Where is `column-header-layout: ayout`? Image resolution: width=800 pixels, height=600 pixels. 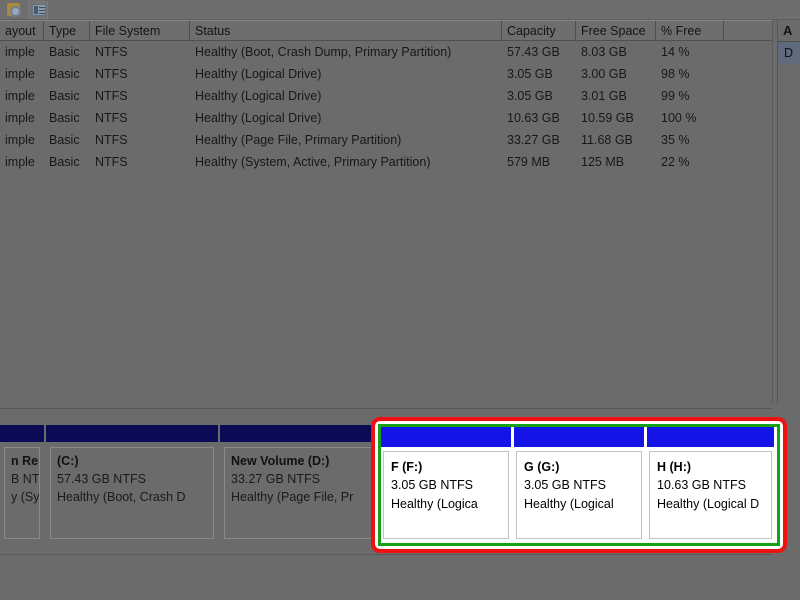 column-header-layout: ayout is located at coordinates (22, 30).